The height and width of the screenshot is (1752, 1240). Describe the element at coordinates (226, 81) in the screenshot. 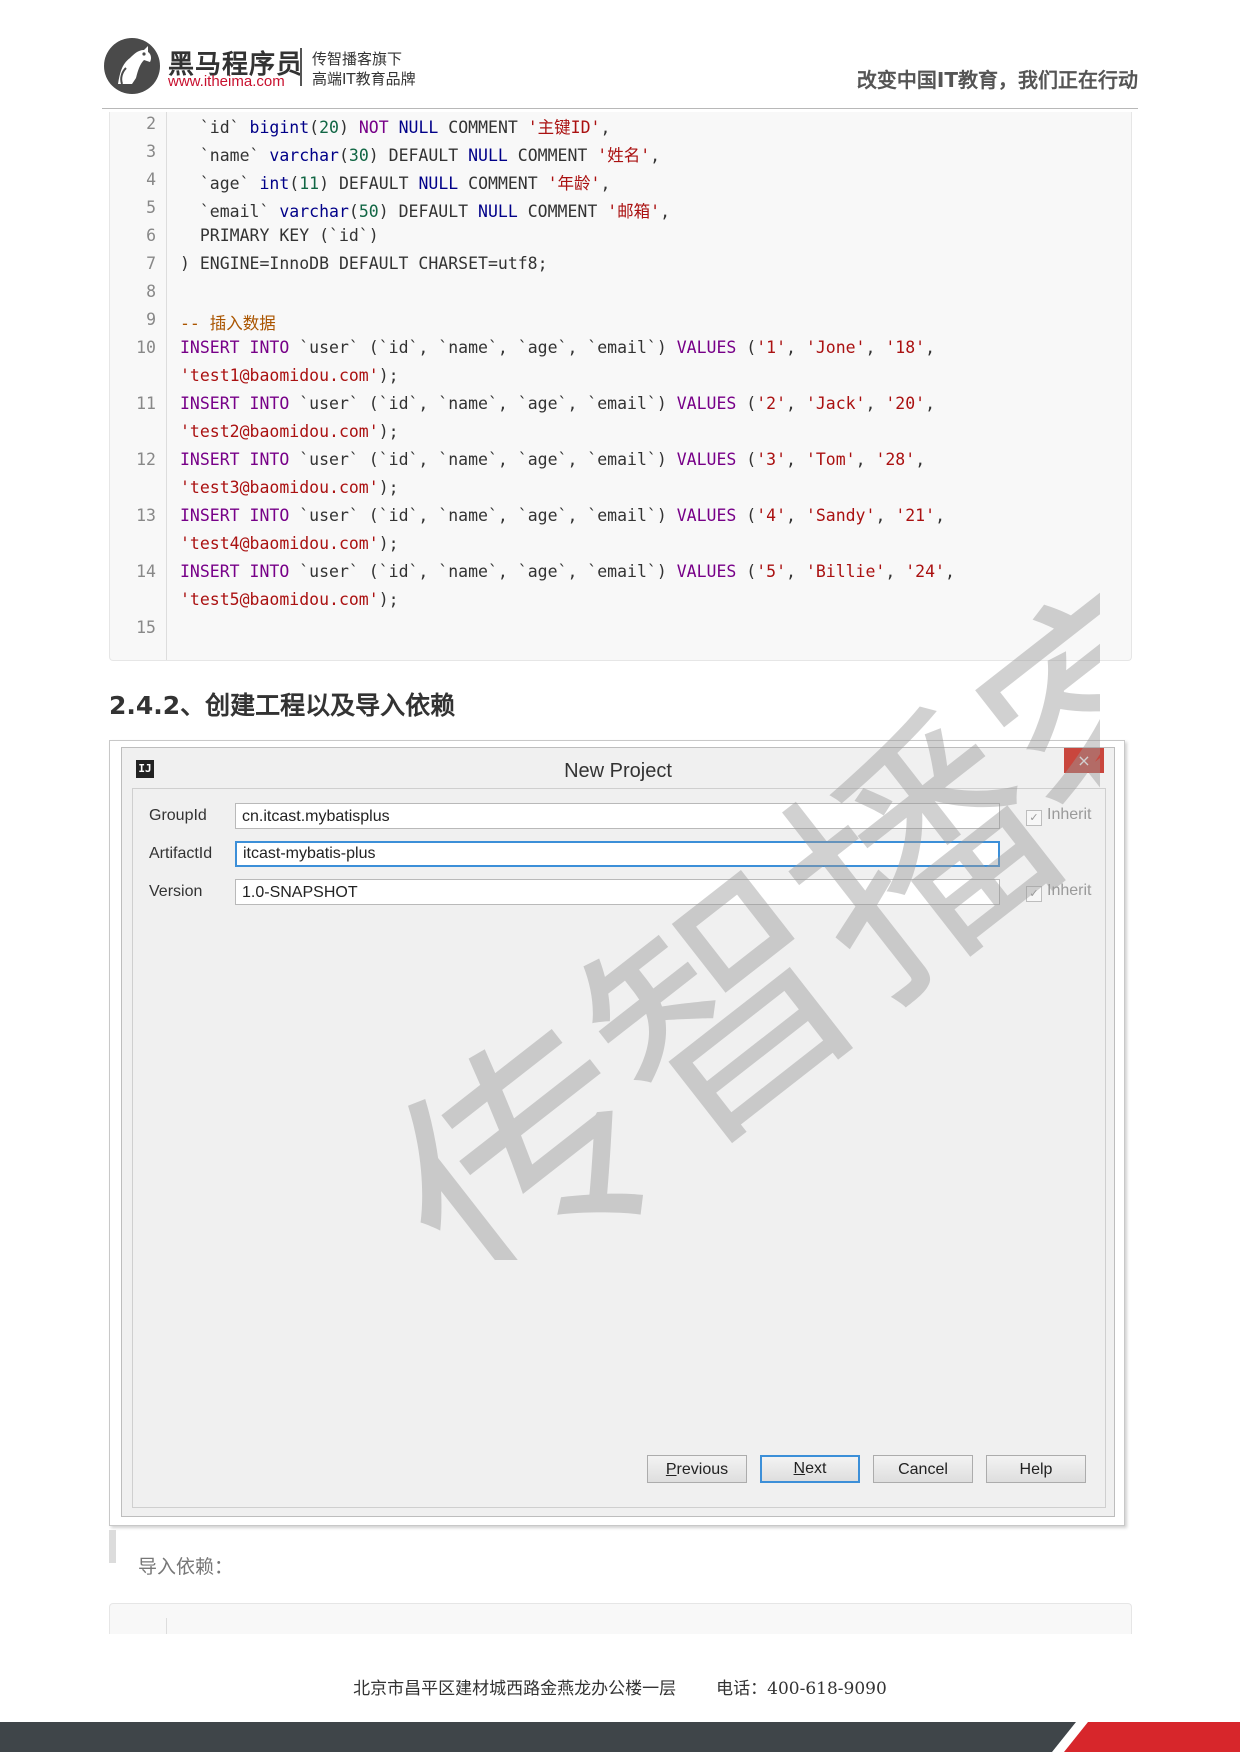

I see `brand-url: www.itheima.com` at that location.